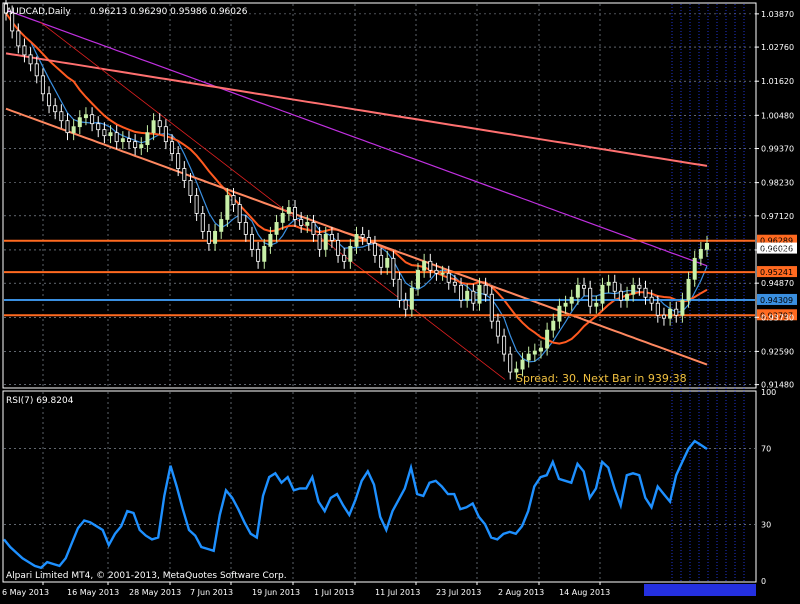 Image resolution: width=800 pixels, height=604 pixels. I want to click on price-tick-label: 1.03870, so click(777, 14).